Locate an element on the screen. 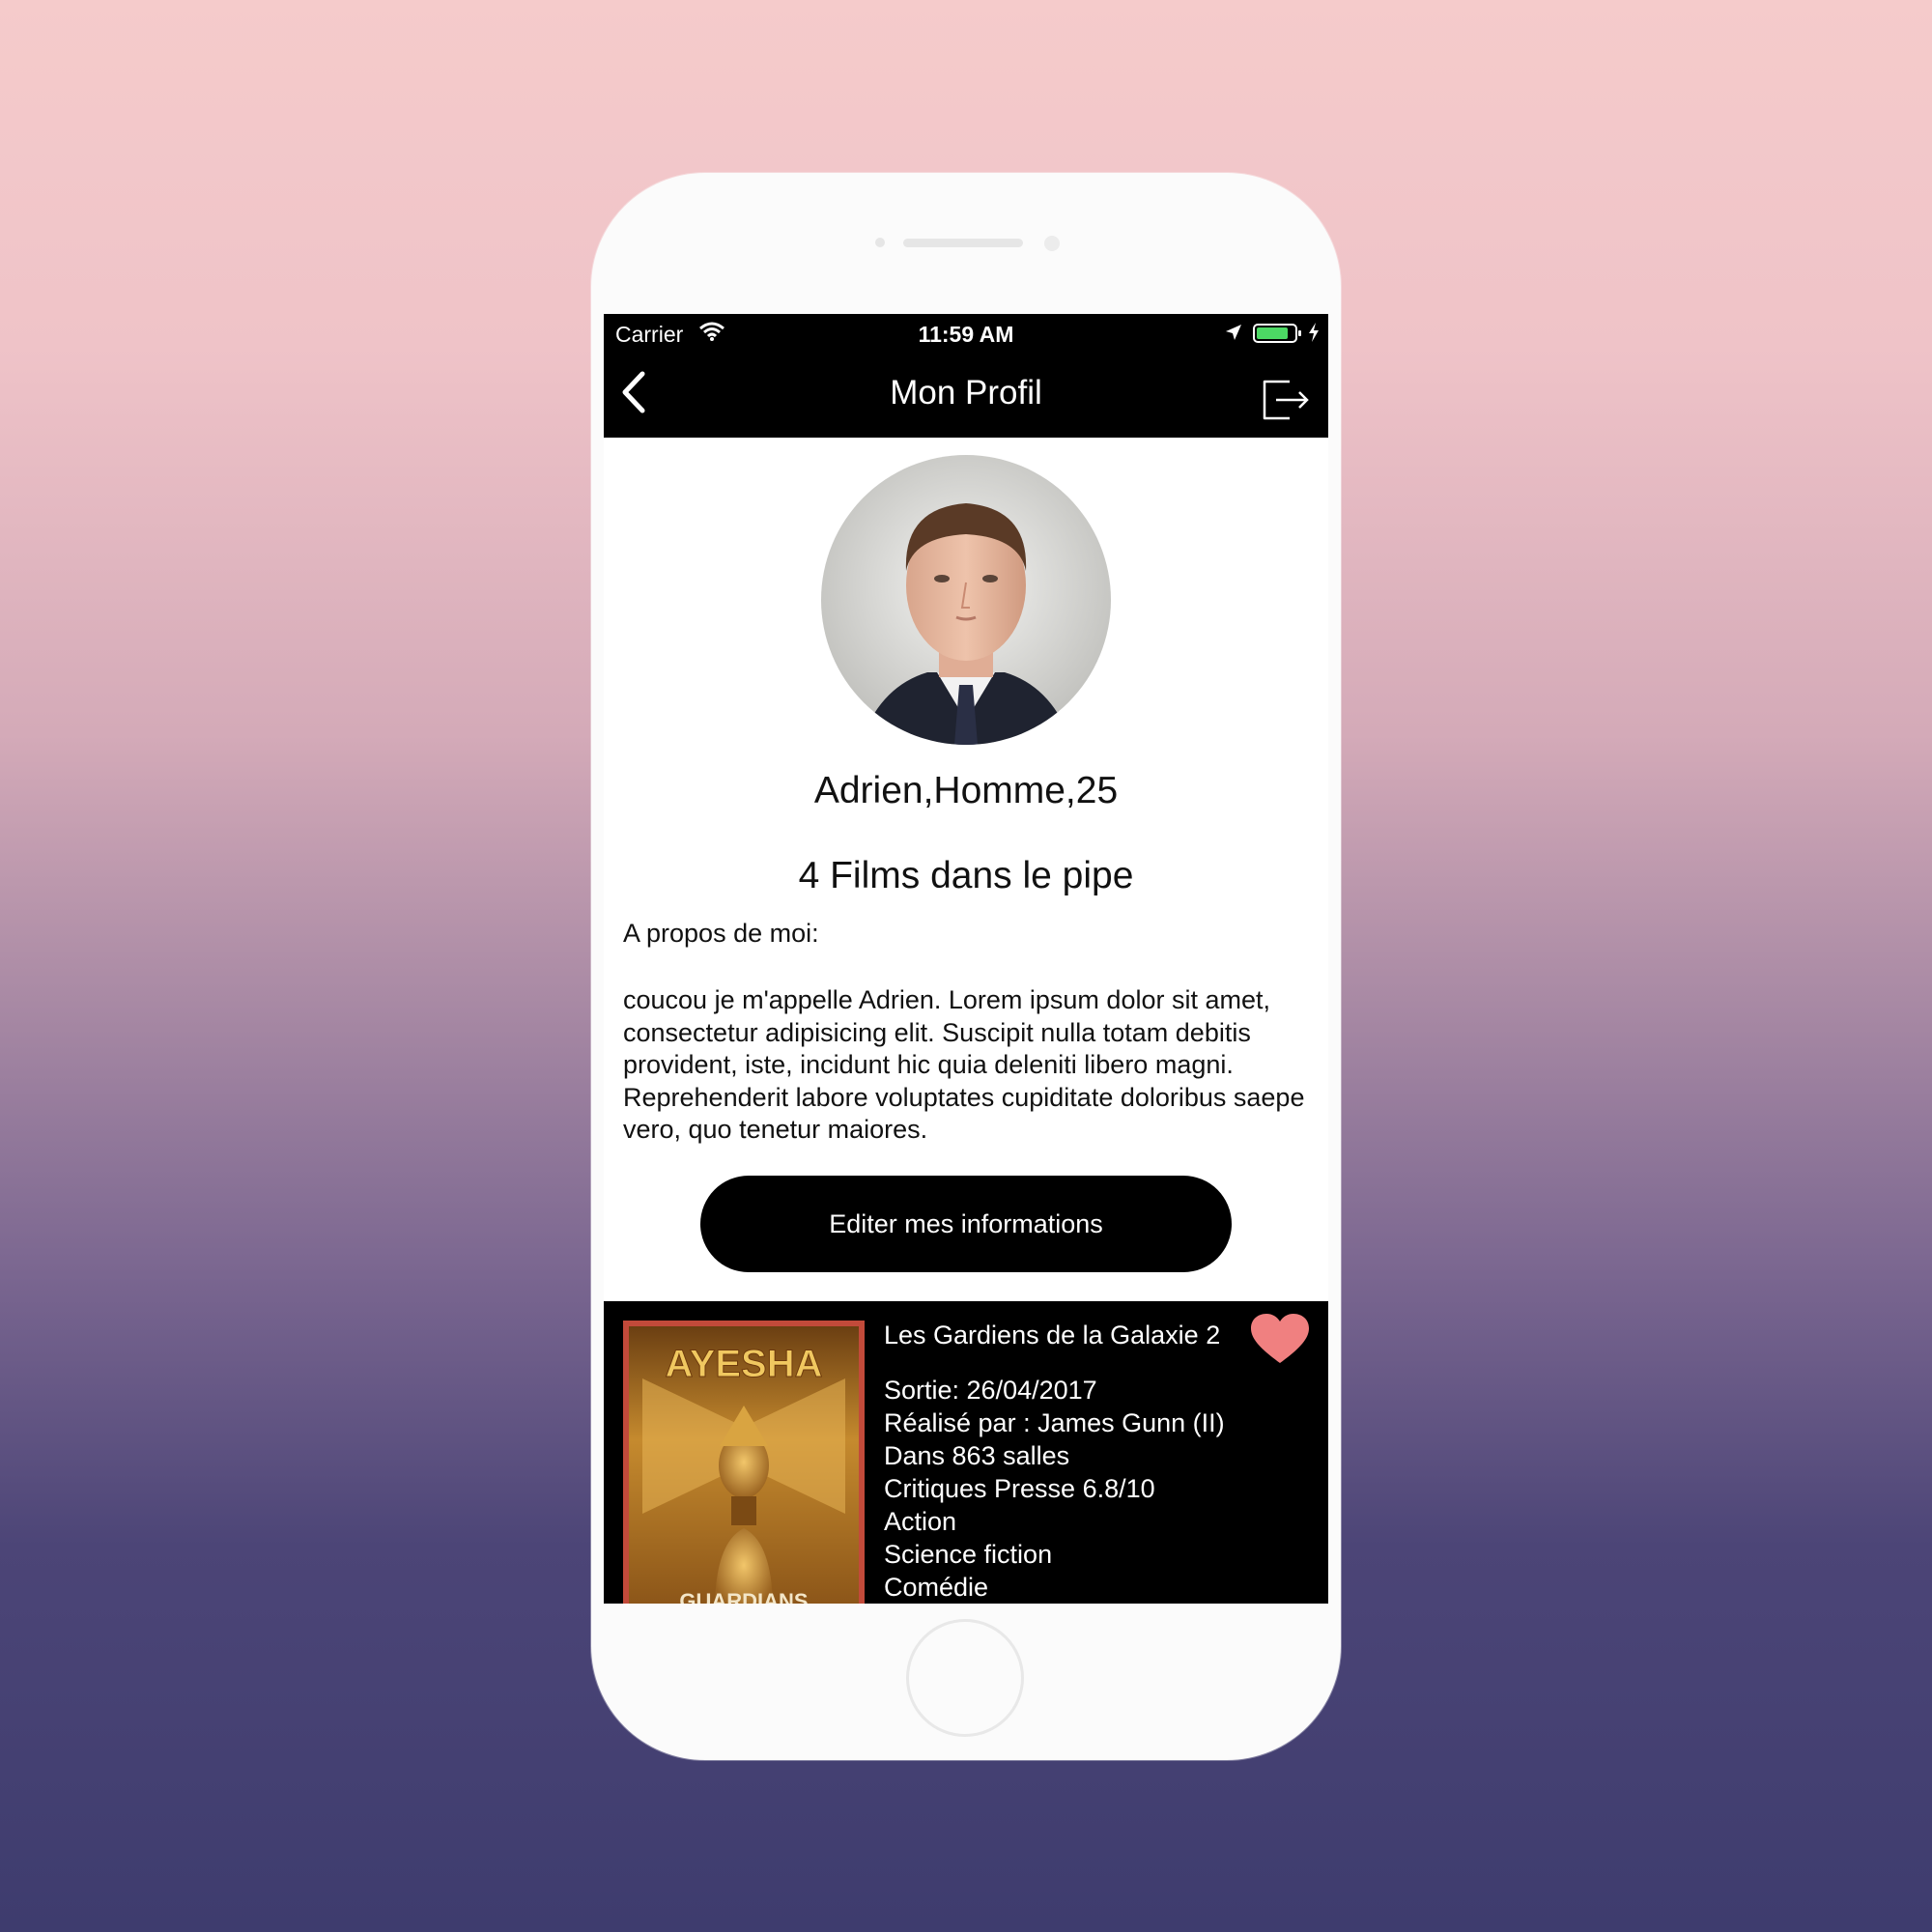 This screenshot has height=1932, width=1932. about-label: A propos de moi: is located at coordinates (721, 933).